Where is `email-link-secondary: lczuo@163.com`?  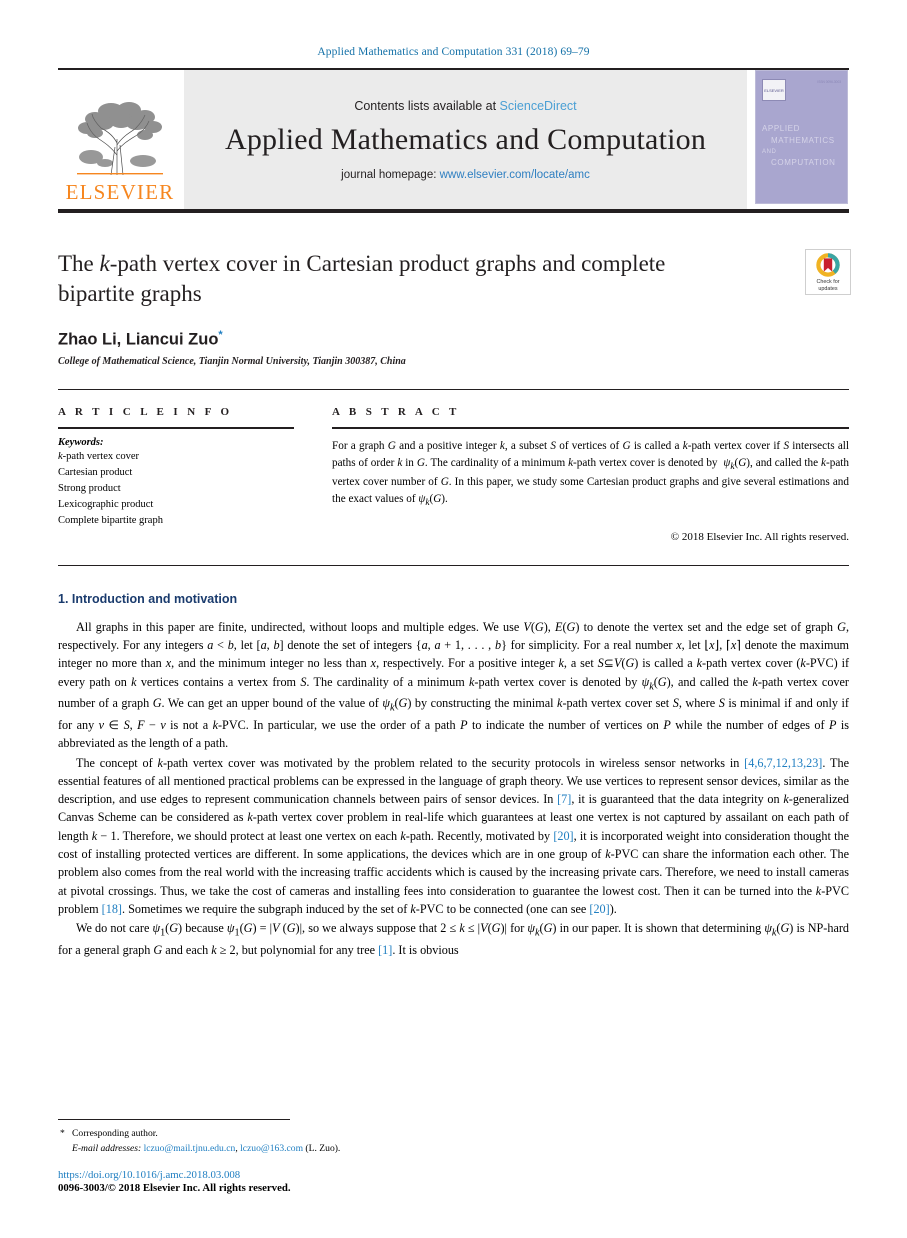
email-link-secondary: lczuo@163.com is located at coordinates (271, 1148).